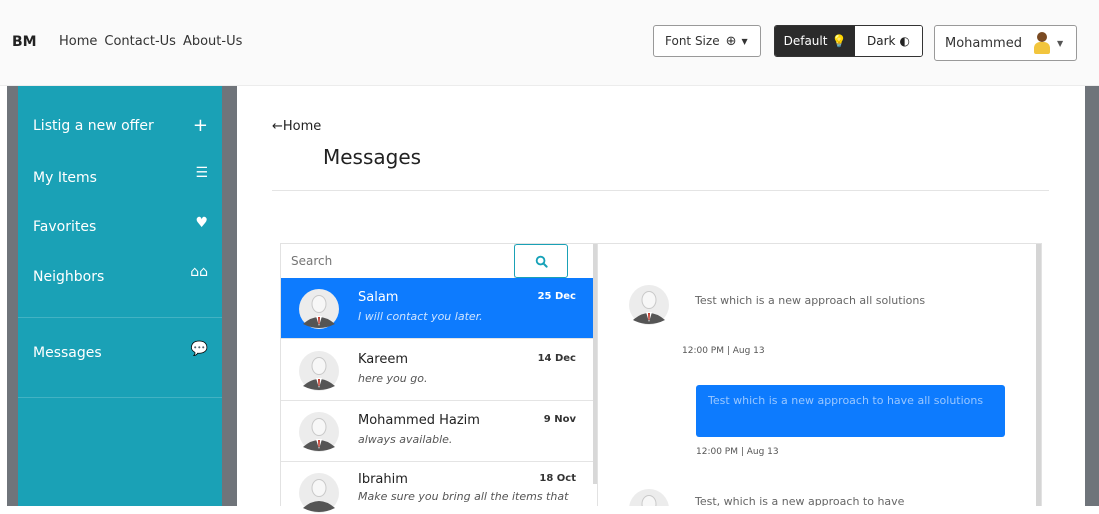 This screenshot has width=1099, height=514. What do you see at coordinates (67, 353) in the screenshot?
I see `sidebar-item-label: Messages` at bounding box center [67, 353].